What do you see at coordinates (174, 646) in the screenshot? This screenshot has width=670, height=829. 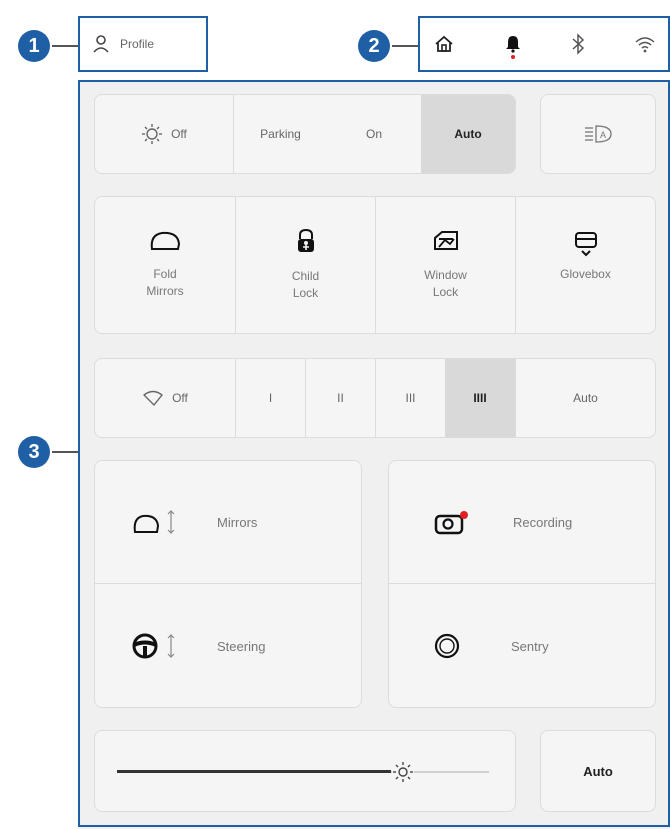 I see `steering-wheel-icon` at bounding box center [174, 646].